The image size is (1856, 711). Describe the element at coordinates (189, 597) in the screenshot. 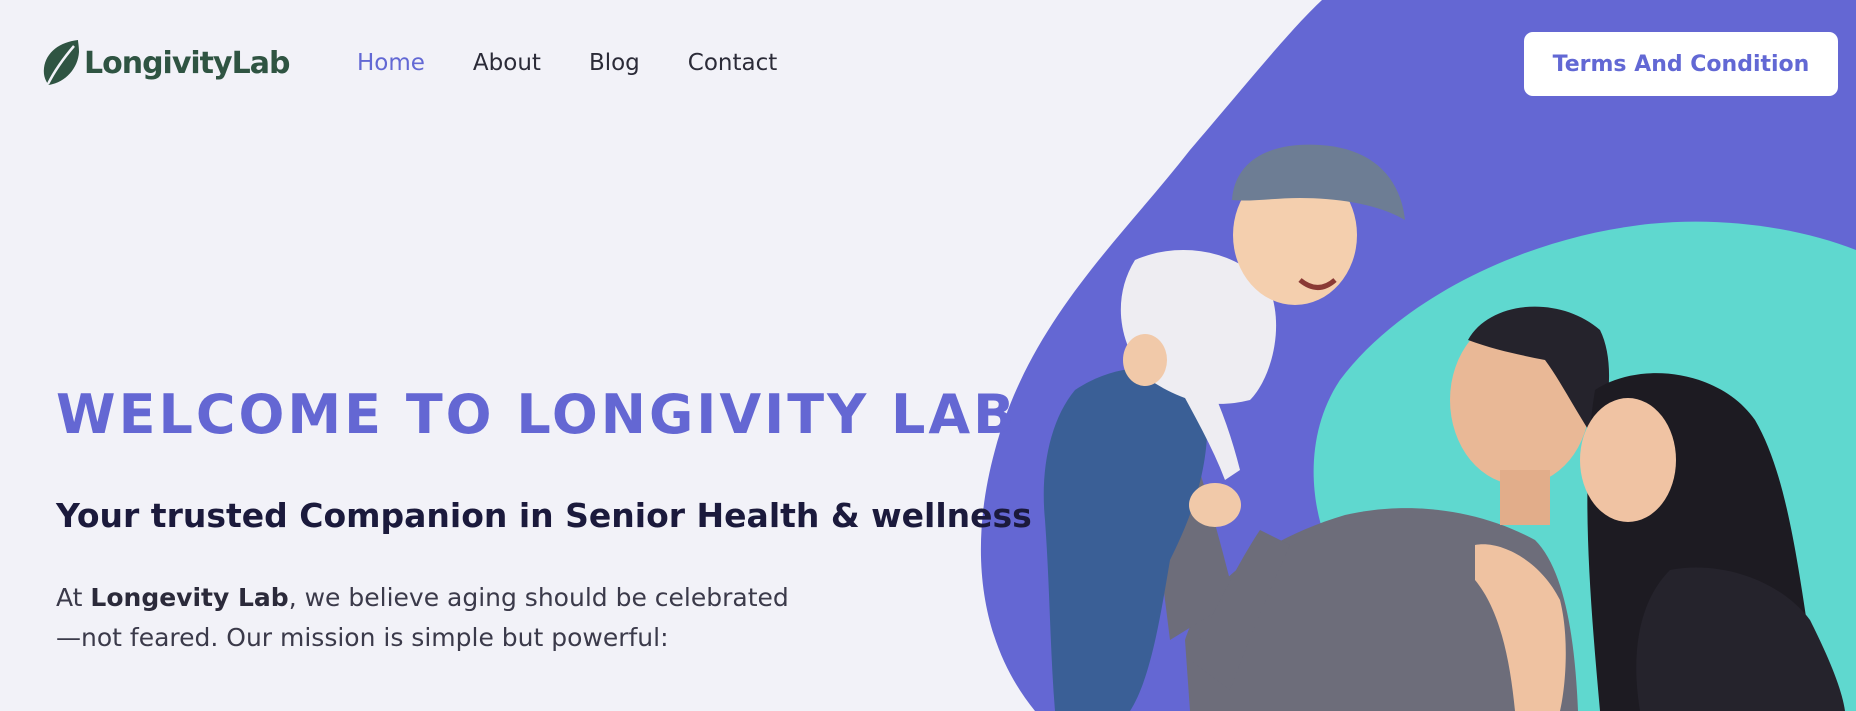

I see `hero-body-brand: Longevity Lab` at that location.